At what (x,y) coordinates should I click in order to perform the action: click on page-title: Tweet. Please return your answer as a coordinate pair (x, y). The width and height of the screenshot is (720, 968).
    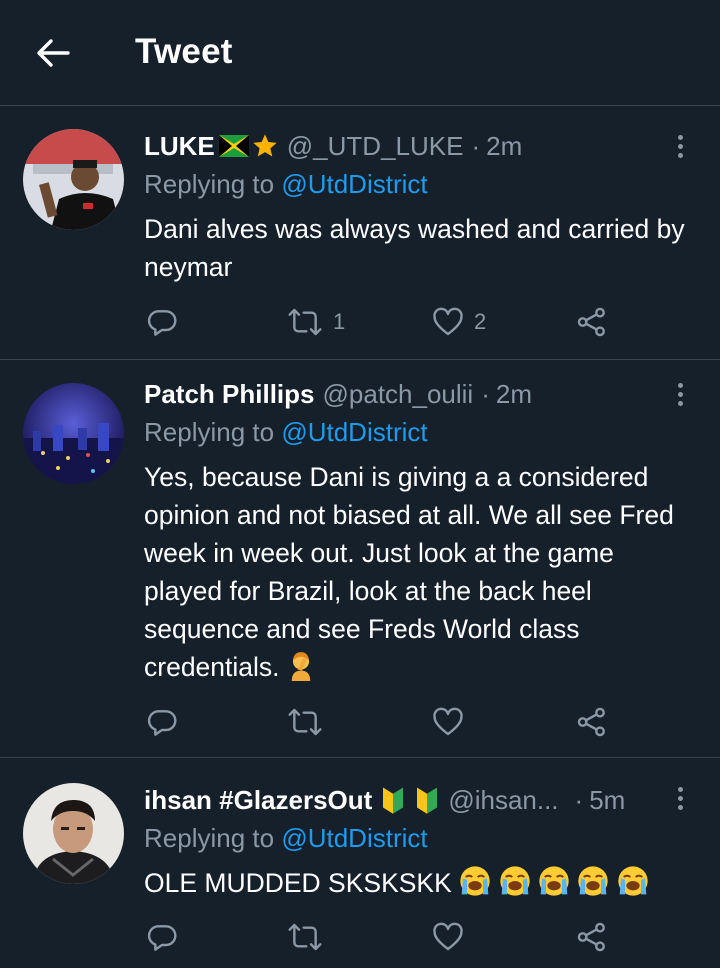
    Looking at the image, I should click on (184, 51).